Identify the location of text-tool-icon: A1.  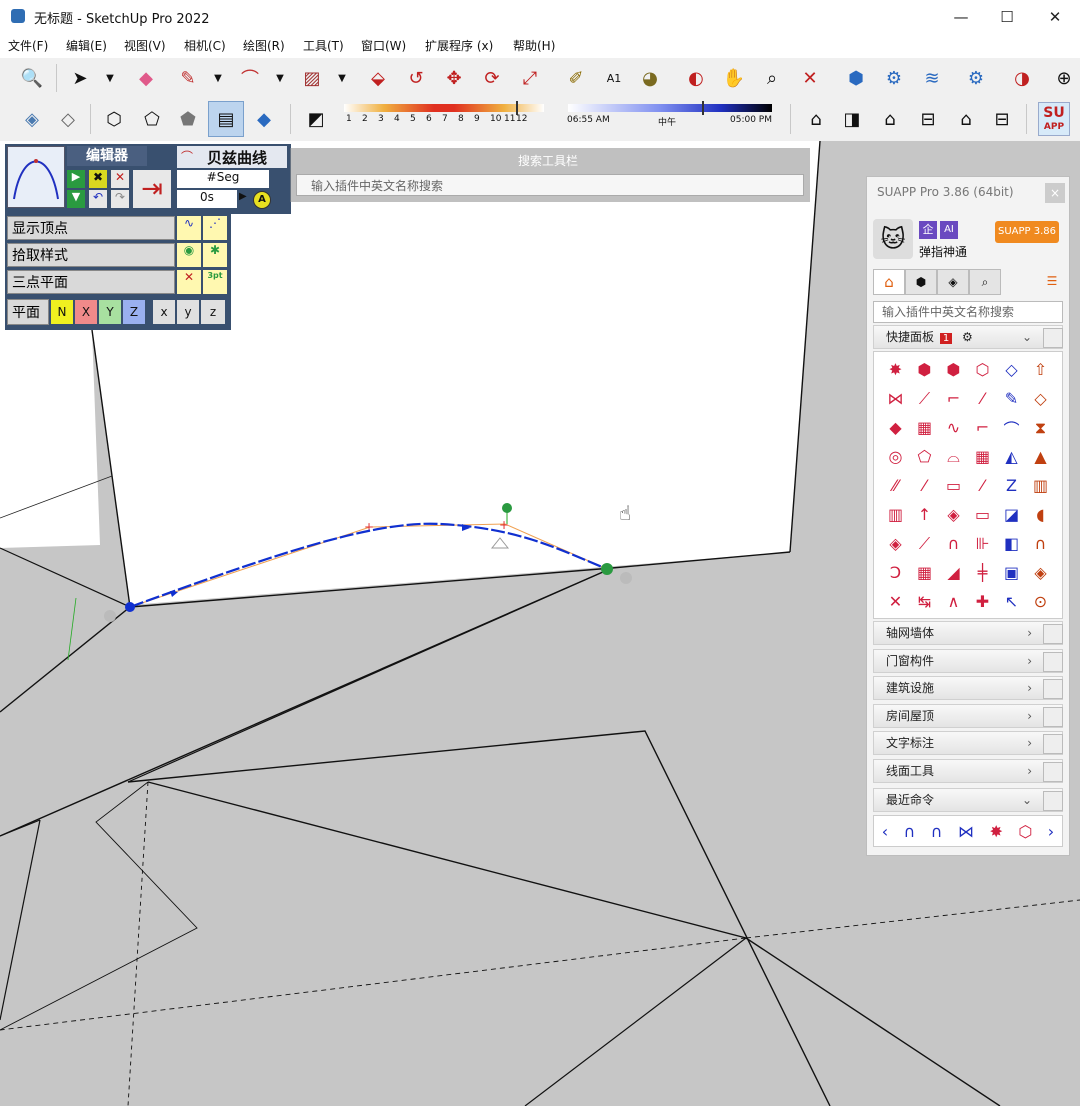
(614, 78).